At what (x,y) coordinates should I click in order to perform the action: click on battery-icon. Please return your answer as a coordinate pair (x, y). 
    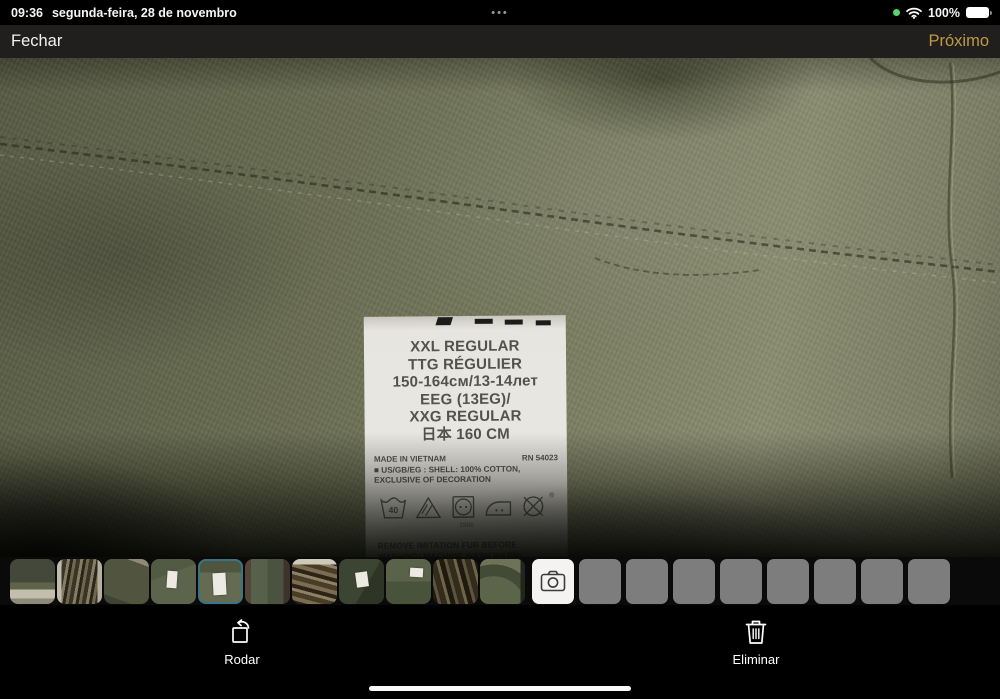
    Looking at the image, I should click on (979, 12).